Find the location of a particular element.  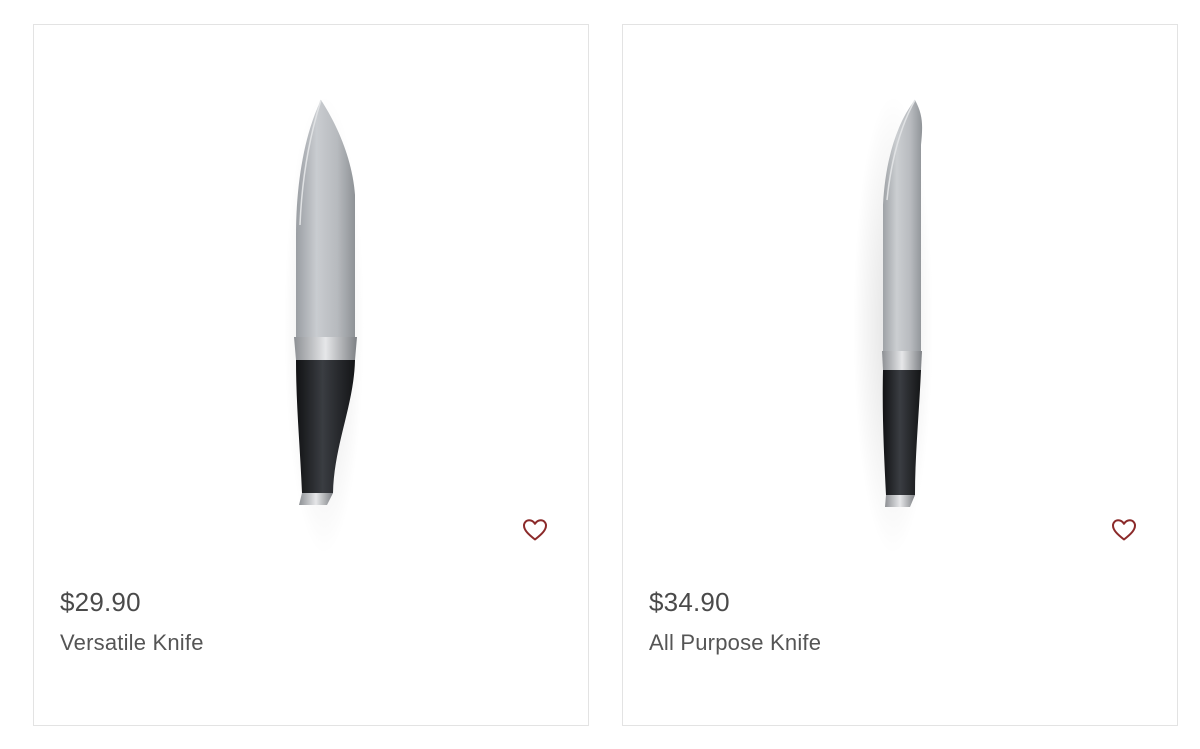

product-name: All Purpose Knife is located at coordinates (735, 643).